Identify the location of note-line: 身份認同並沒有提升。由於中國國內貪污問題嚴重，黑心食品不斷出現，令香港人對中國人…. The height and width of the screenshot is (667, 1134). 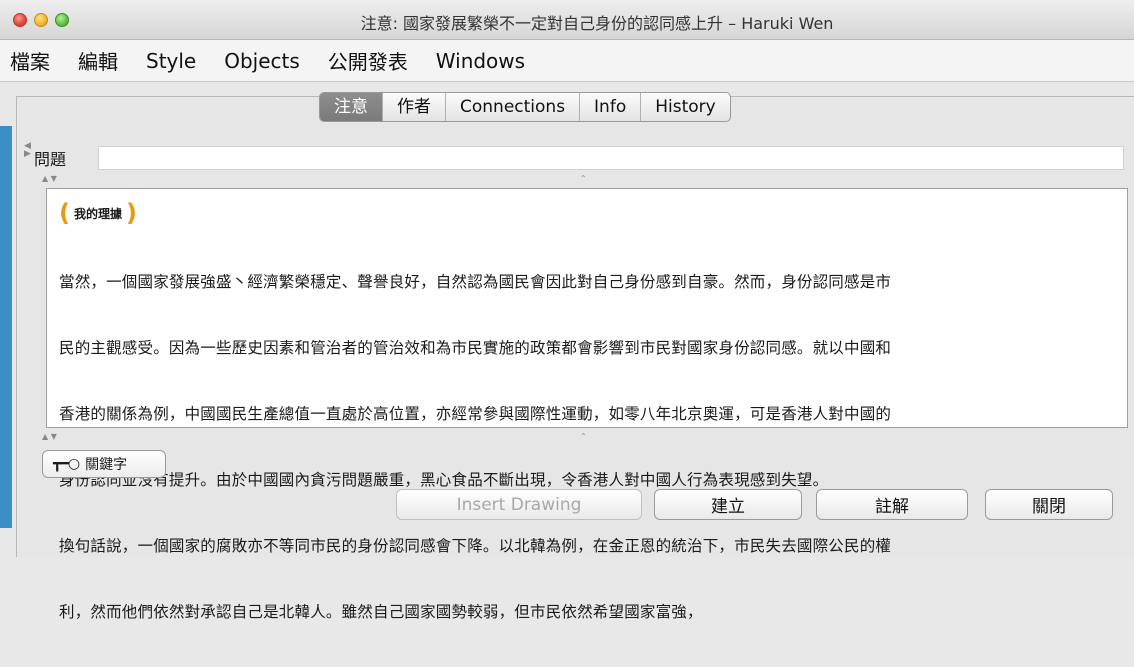
(444, 480).